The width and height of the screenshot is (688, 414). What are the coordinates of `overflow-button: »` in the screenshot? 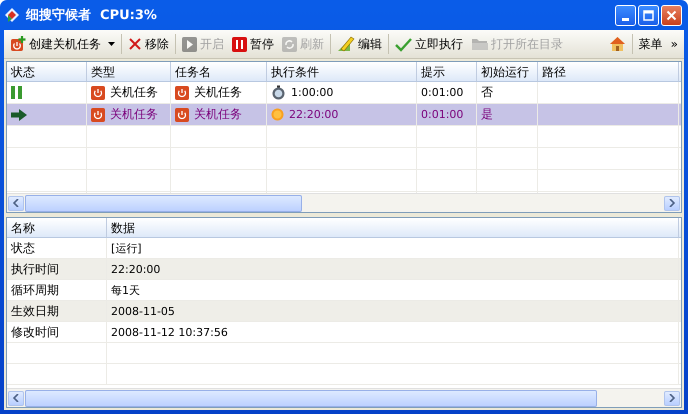 It's located at (674, 44).